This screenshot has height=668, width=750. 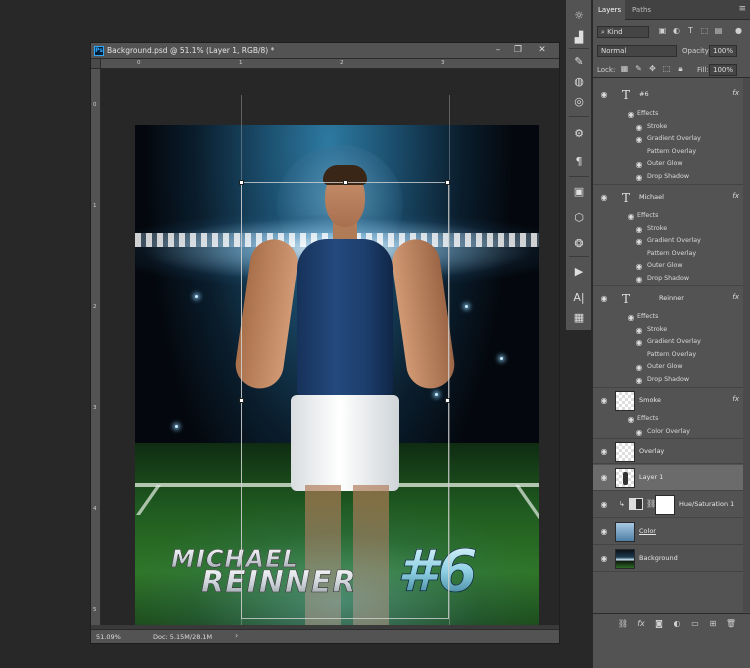 I want to click on cc-libraries-icon: ◎, so click(x=579, y=102).